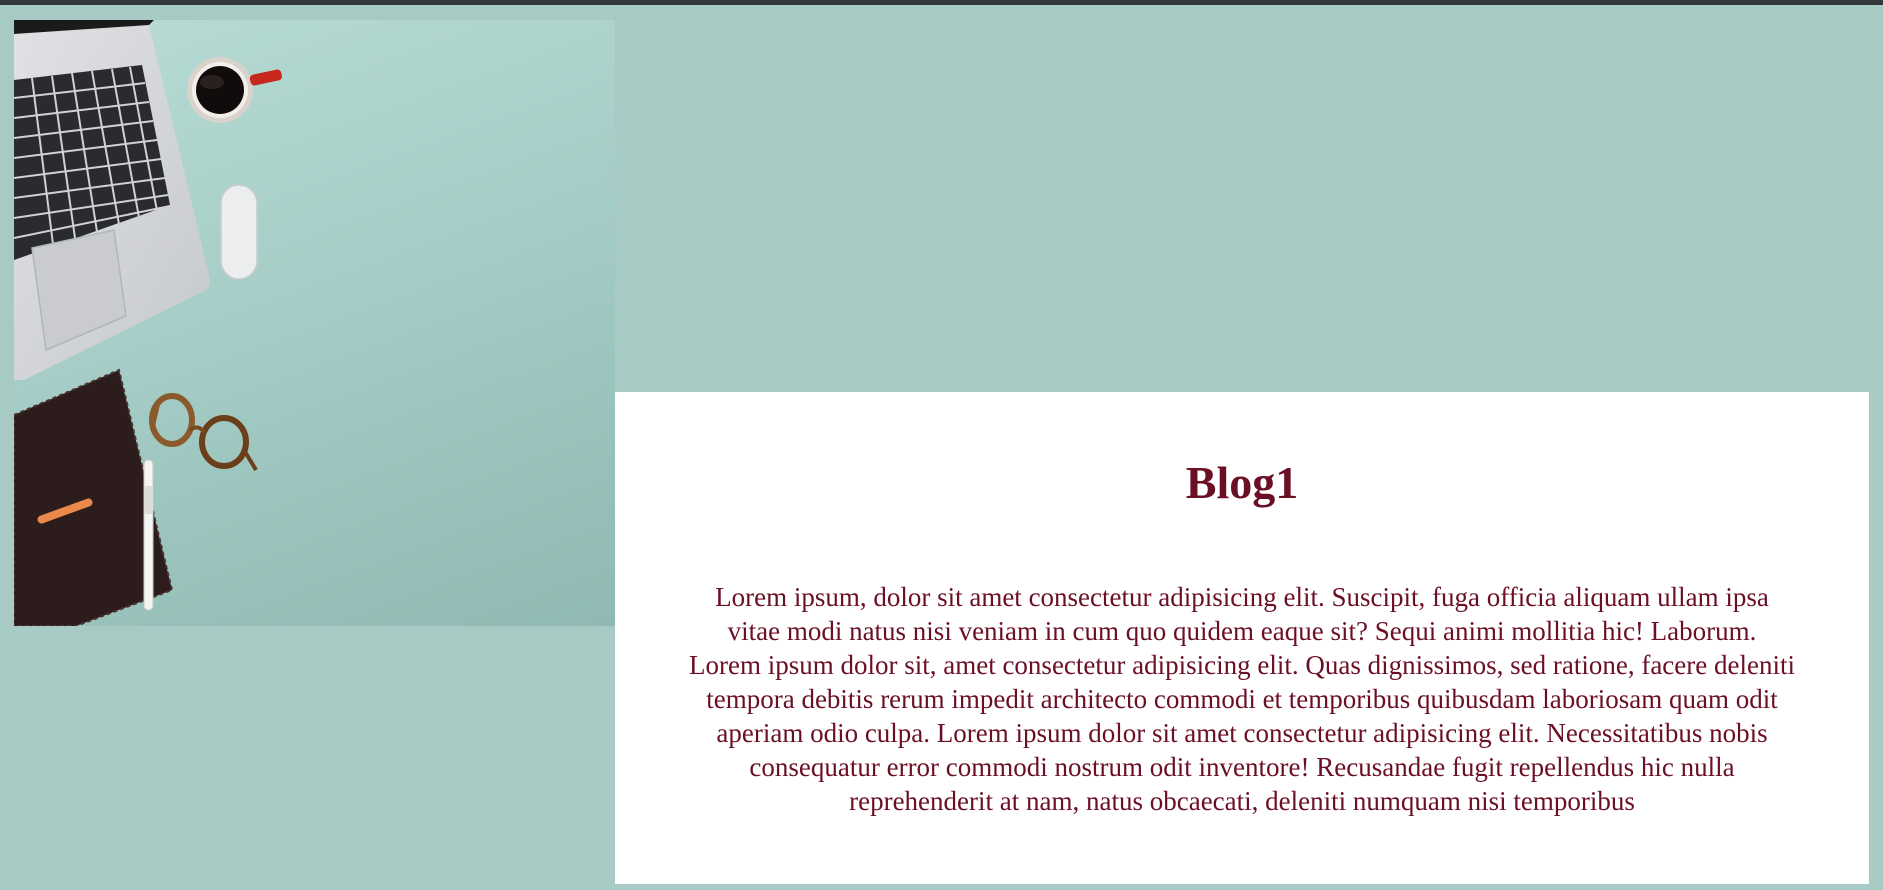 This screenshot has height=890, width=1883. What do you see at coordinates (234, 90) in the screenshot?
I see `coffee-cup-icon` at bounding box center [234, 90].